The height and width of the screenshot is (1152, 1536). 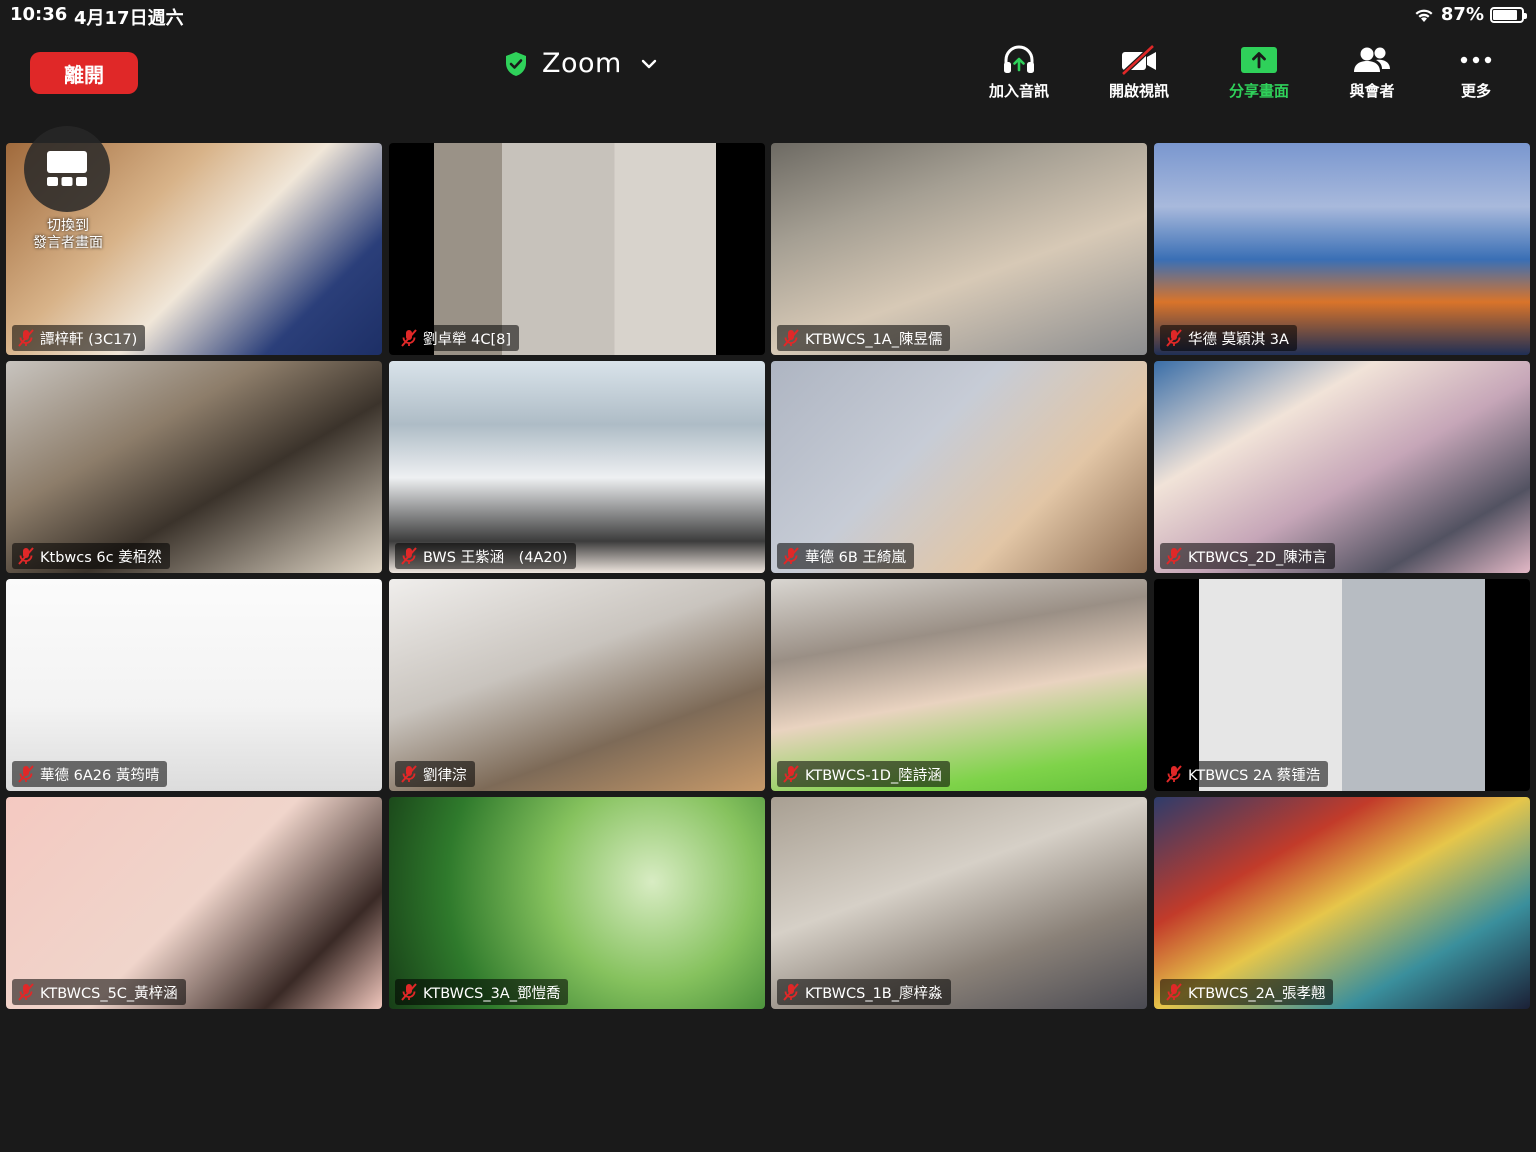 What do you see at coordinates (1462, 14) in the screenshot?
I see `battery-percent: 87%` at bounding box center [1462, 14].